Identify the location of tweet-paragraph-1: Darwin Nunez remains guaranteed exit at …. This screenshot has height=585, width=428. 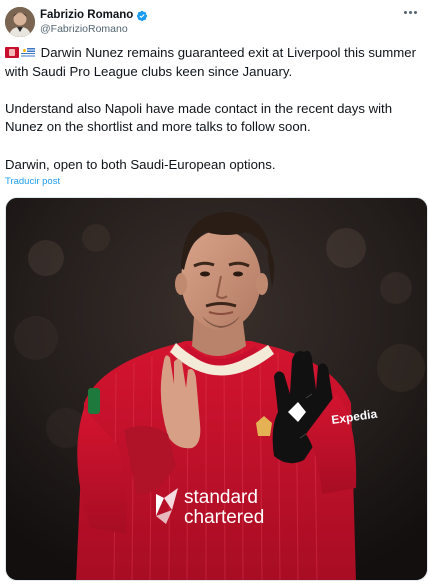
(213, 62).